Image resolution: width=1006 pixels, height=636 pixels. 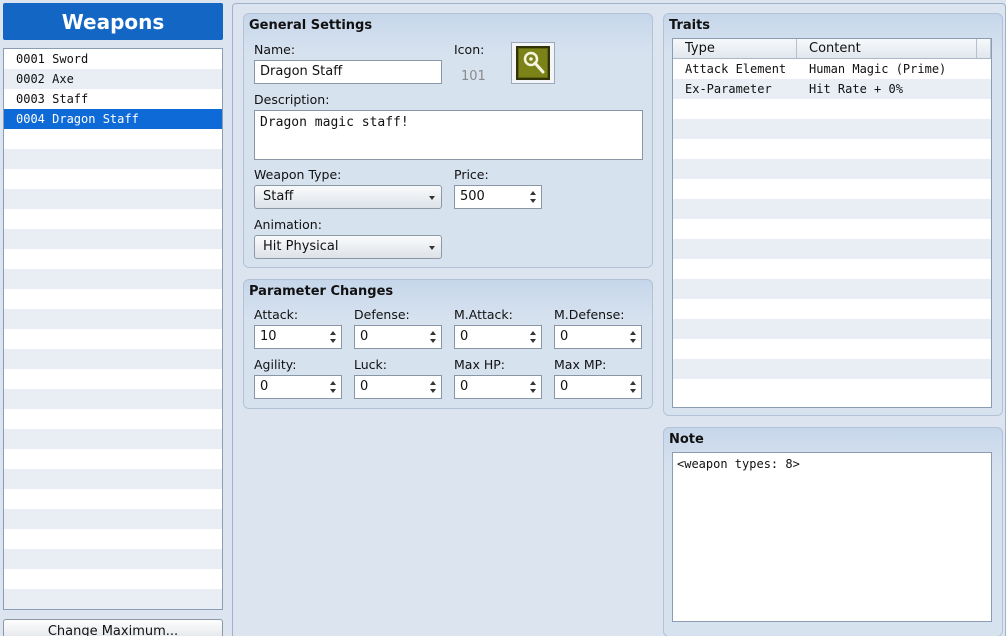 I want to click on defense-spinbox: 0, so click(x=398, y=337).